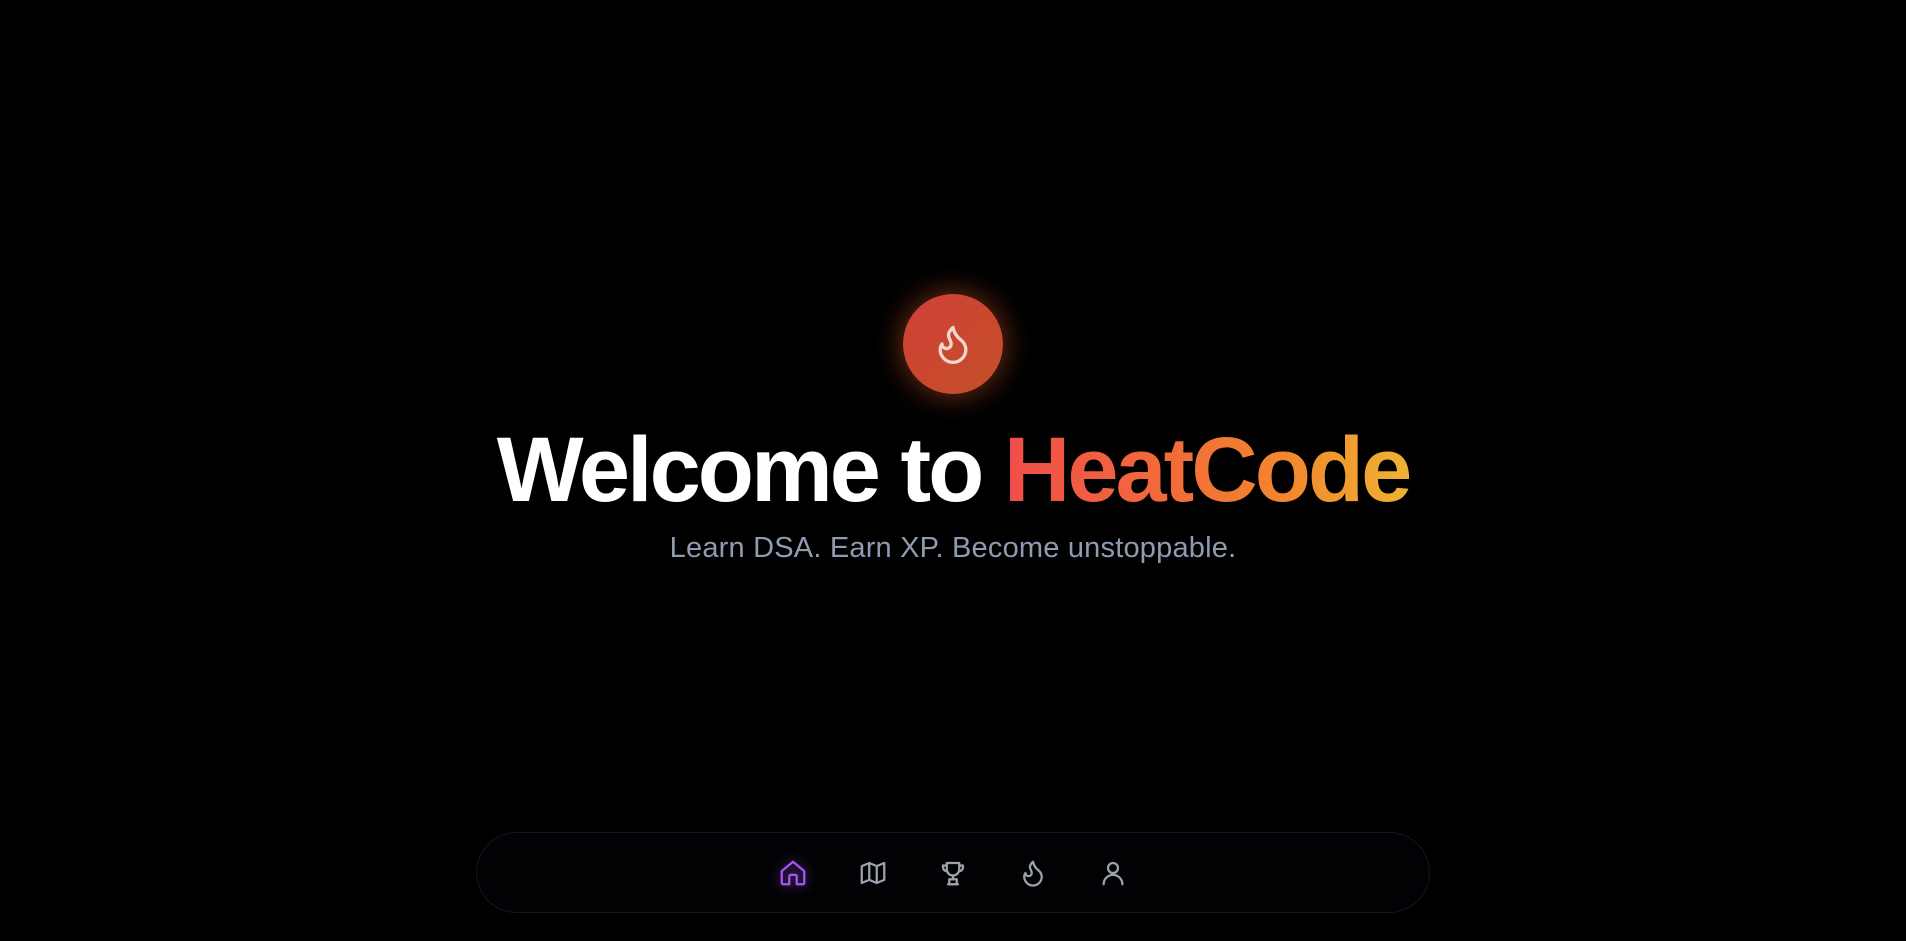 Image resolution: width=1906 pixels, height=941 pixels. I want to click on bottom-nav-bar, so click(953, 872).